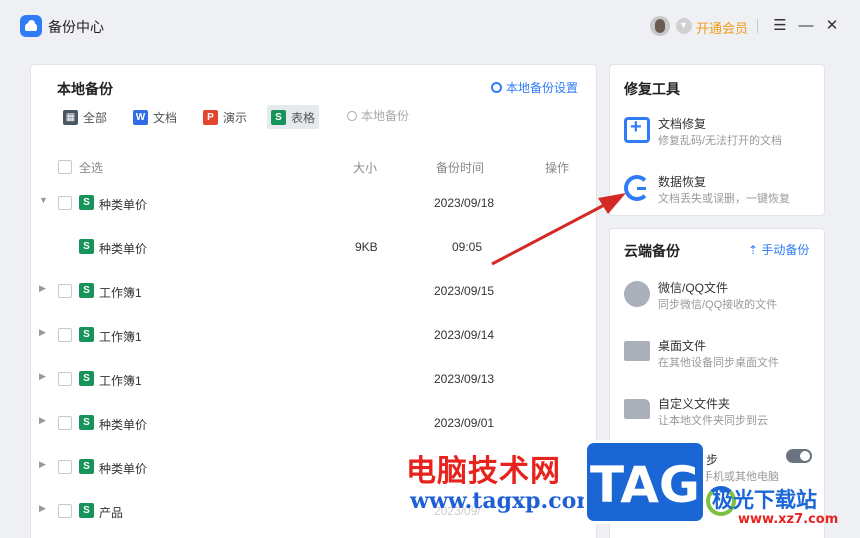 The image size is (860, 538). Describe the element at coordinates (460, 168) in the screenshot. I see `col-backup-time: 备份时间` at that location.